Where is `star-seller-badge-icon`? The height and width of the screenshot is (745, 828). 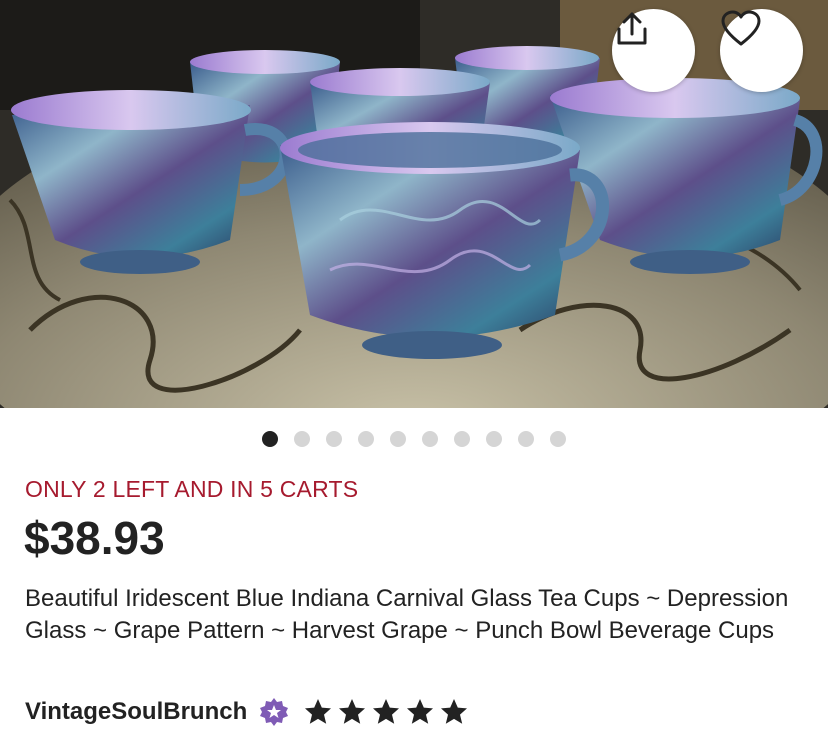
star-seller-badge-icon is located at coordinates (274, 712).